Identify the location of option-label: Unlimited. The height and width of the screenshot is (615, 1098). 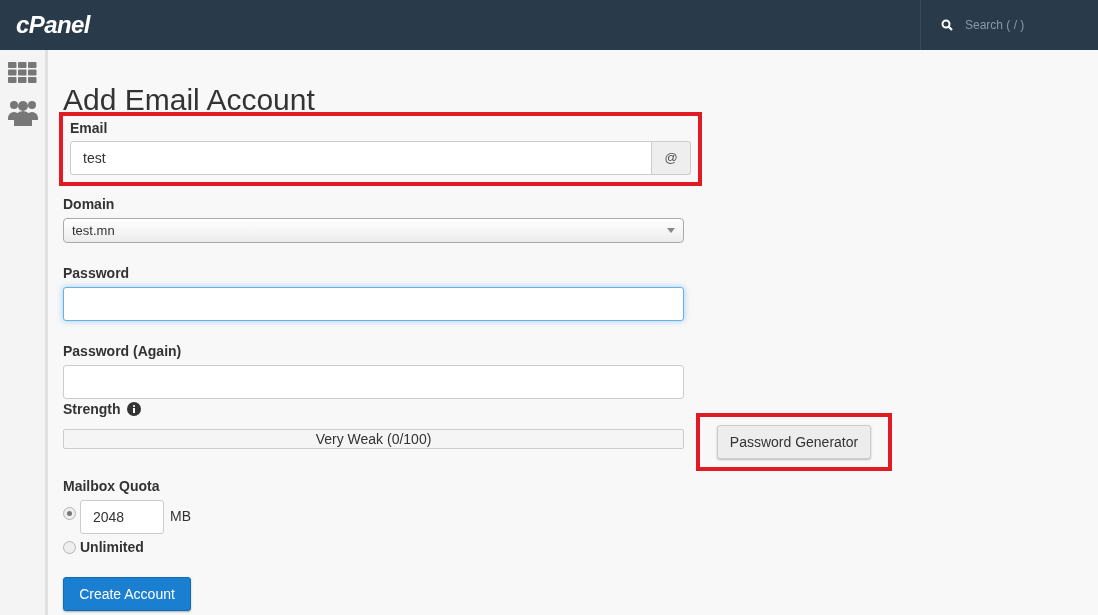
(112, 547).